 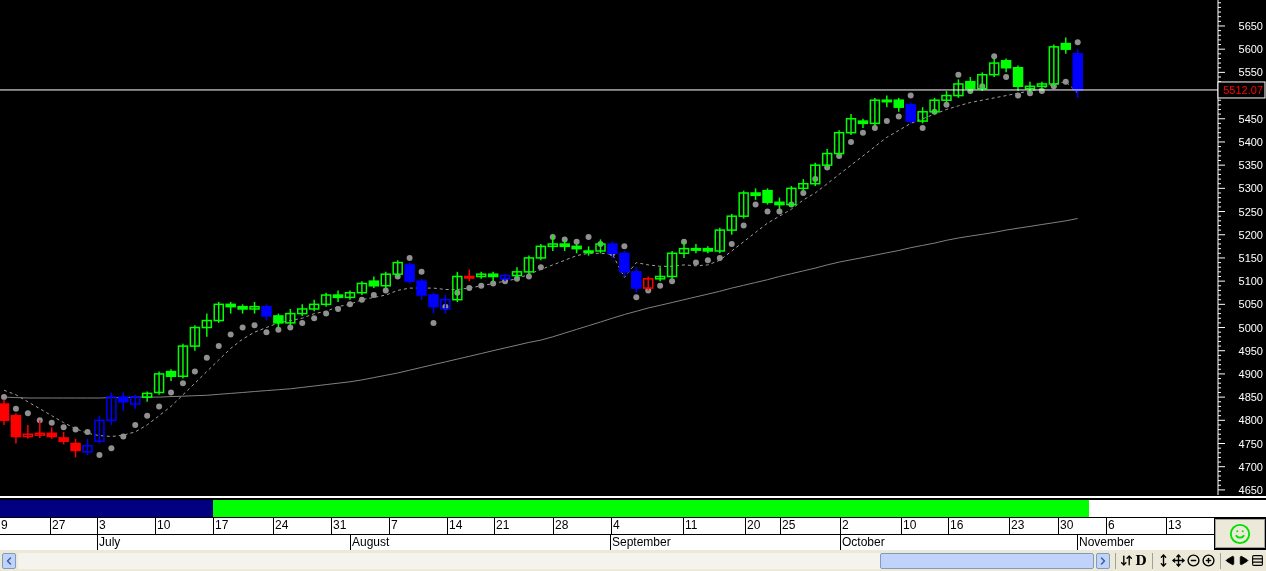 What do you see at coordinates (503, 525) in the screenshot?
I see `day-label: 21` at bounding box center [503, 525].